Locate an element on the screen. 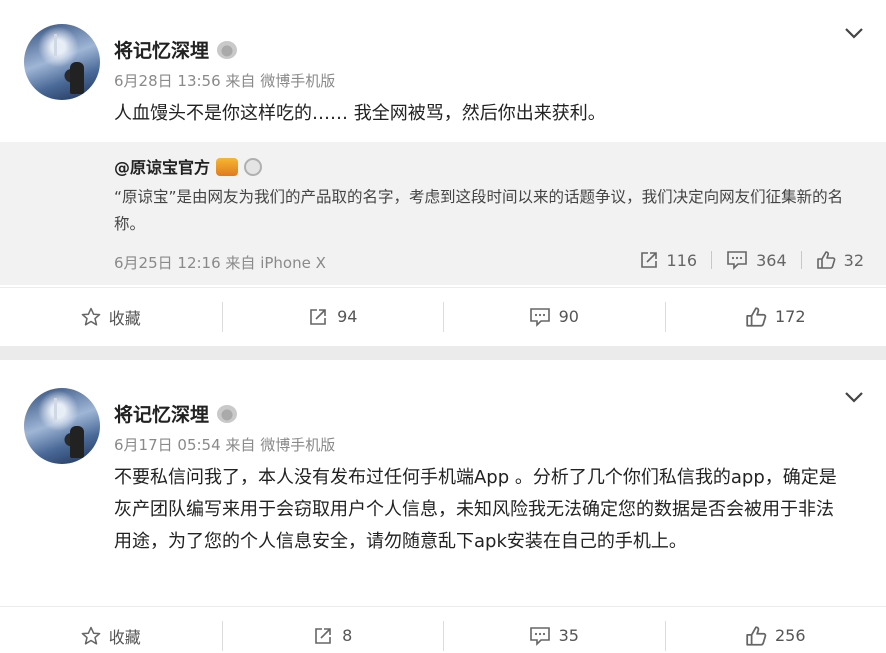 This screenshot has height=653, width=886. like-button: 172 is located at coordinates (775, 316).